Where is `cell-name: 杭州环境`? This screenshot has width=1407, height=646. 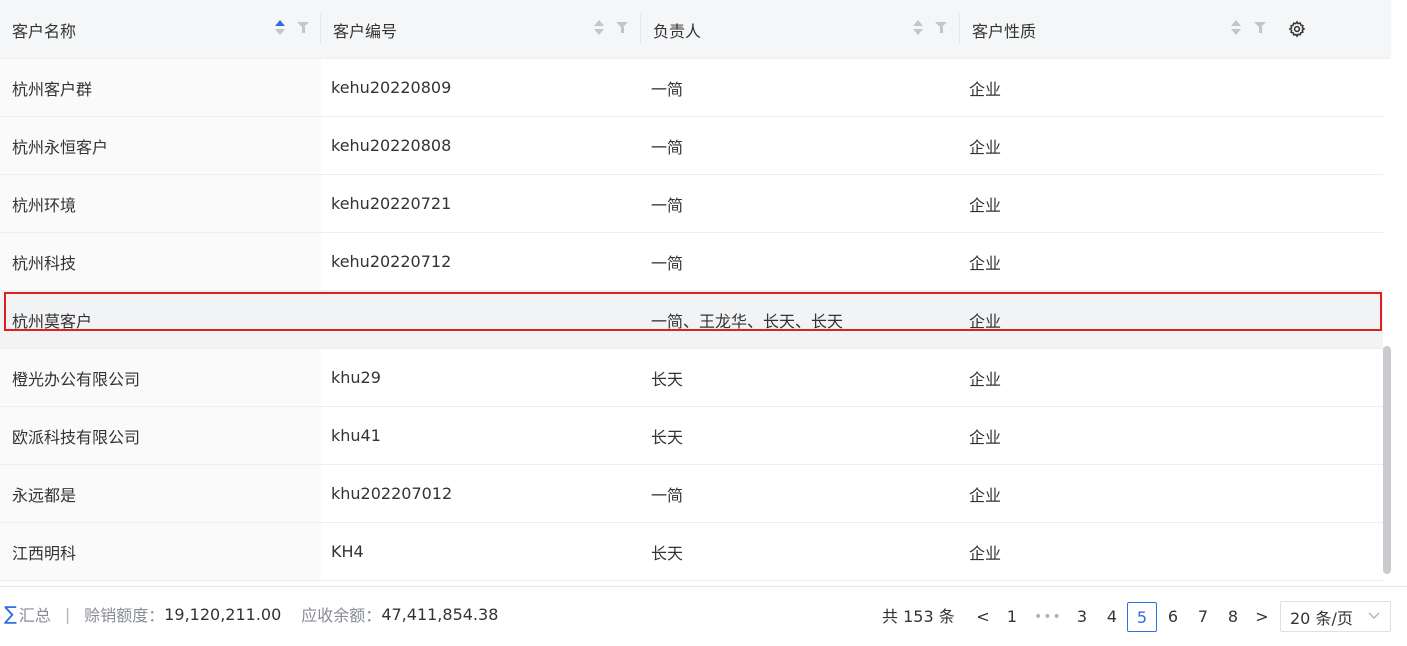
cell-name: 杭州环境 is located at coordinates (44, 205).